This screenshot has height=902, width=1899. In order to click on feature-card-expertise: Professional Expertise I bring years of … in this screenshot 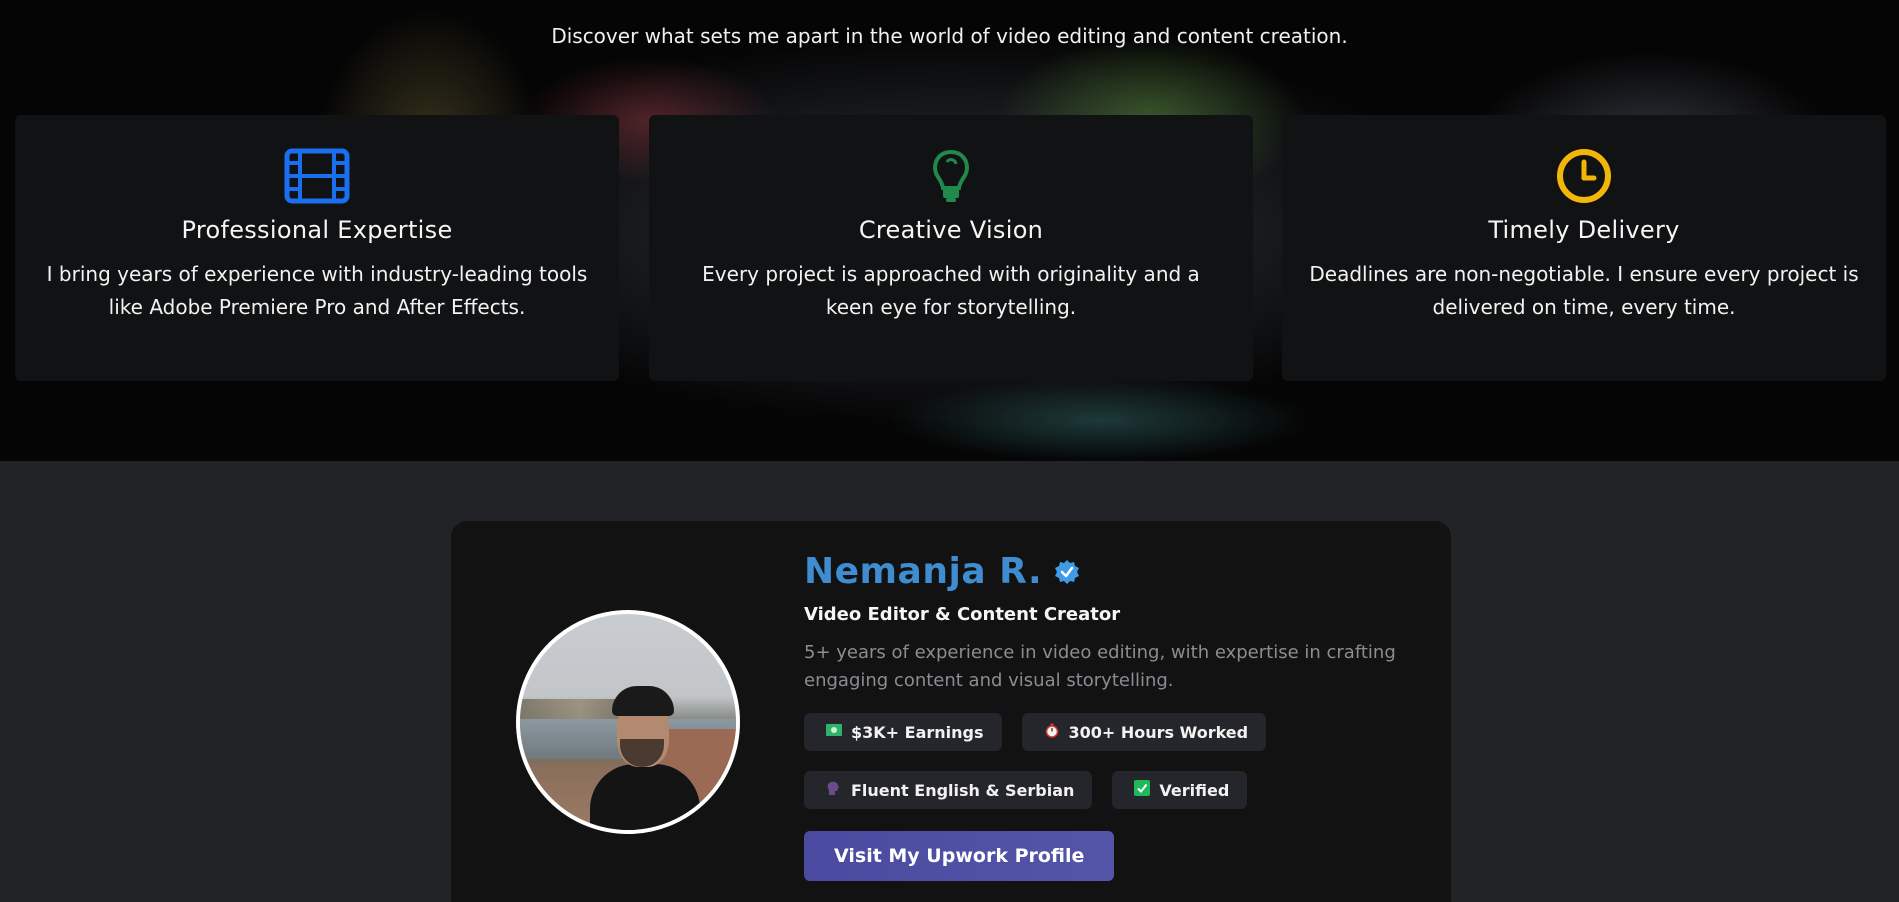, I will do `click(317, 248)`.